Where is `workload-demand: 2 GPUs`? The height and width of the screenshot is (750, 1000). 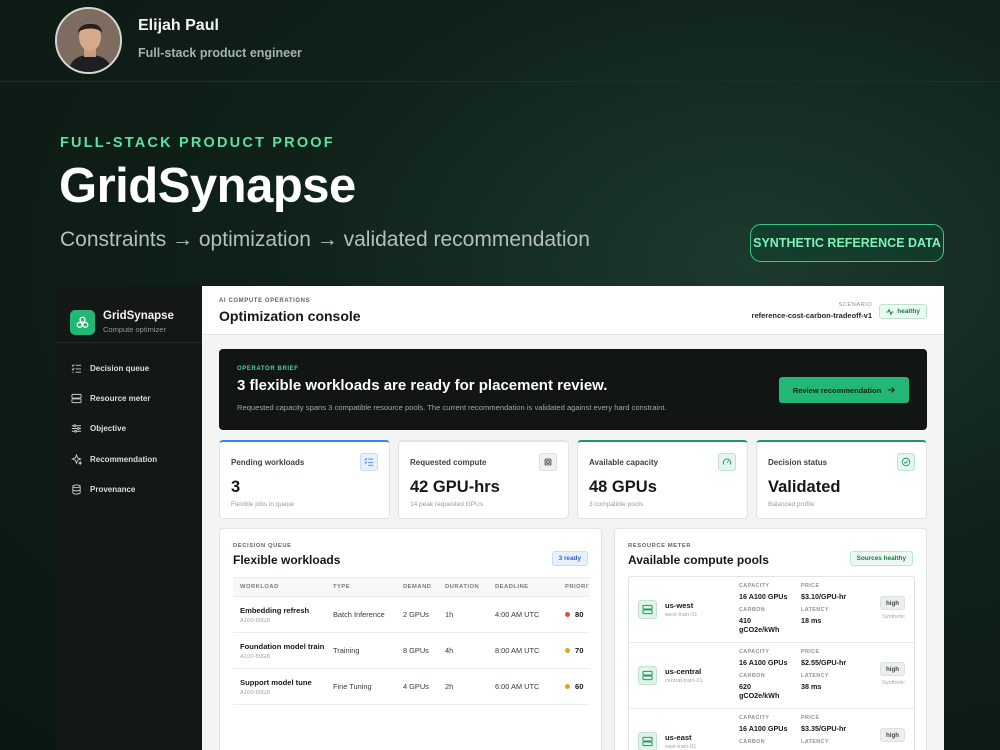
workload-demand: 2 GPUs is located at coordinates (416, 614).